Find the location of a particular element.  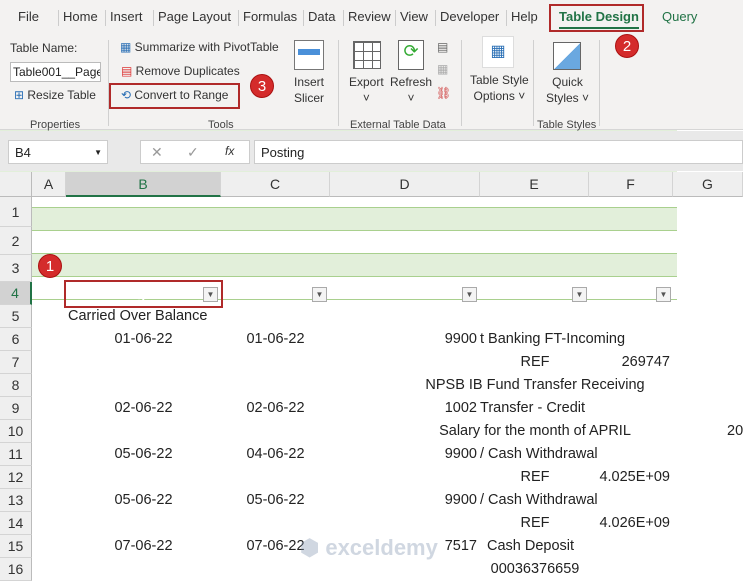

fx-icon: fx is located at coordinates (229, 151).